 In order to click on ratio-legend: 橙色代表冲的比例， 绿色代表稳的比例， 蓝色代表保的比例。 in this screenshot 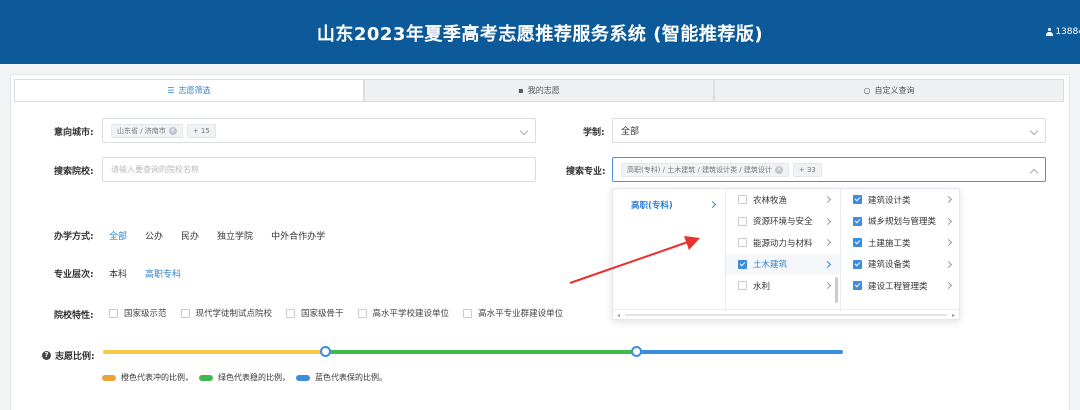, I will do `click(244, 377)`.